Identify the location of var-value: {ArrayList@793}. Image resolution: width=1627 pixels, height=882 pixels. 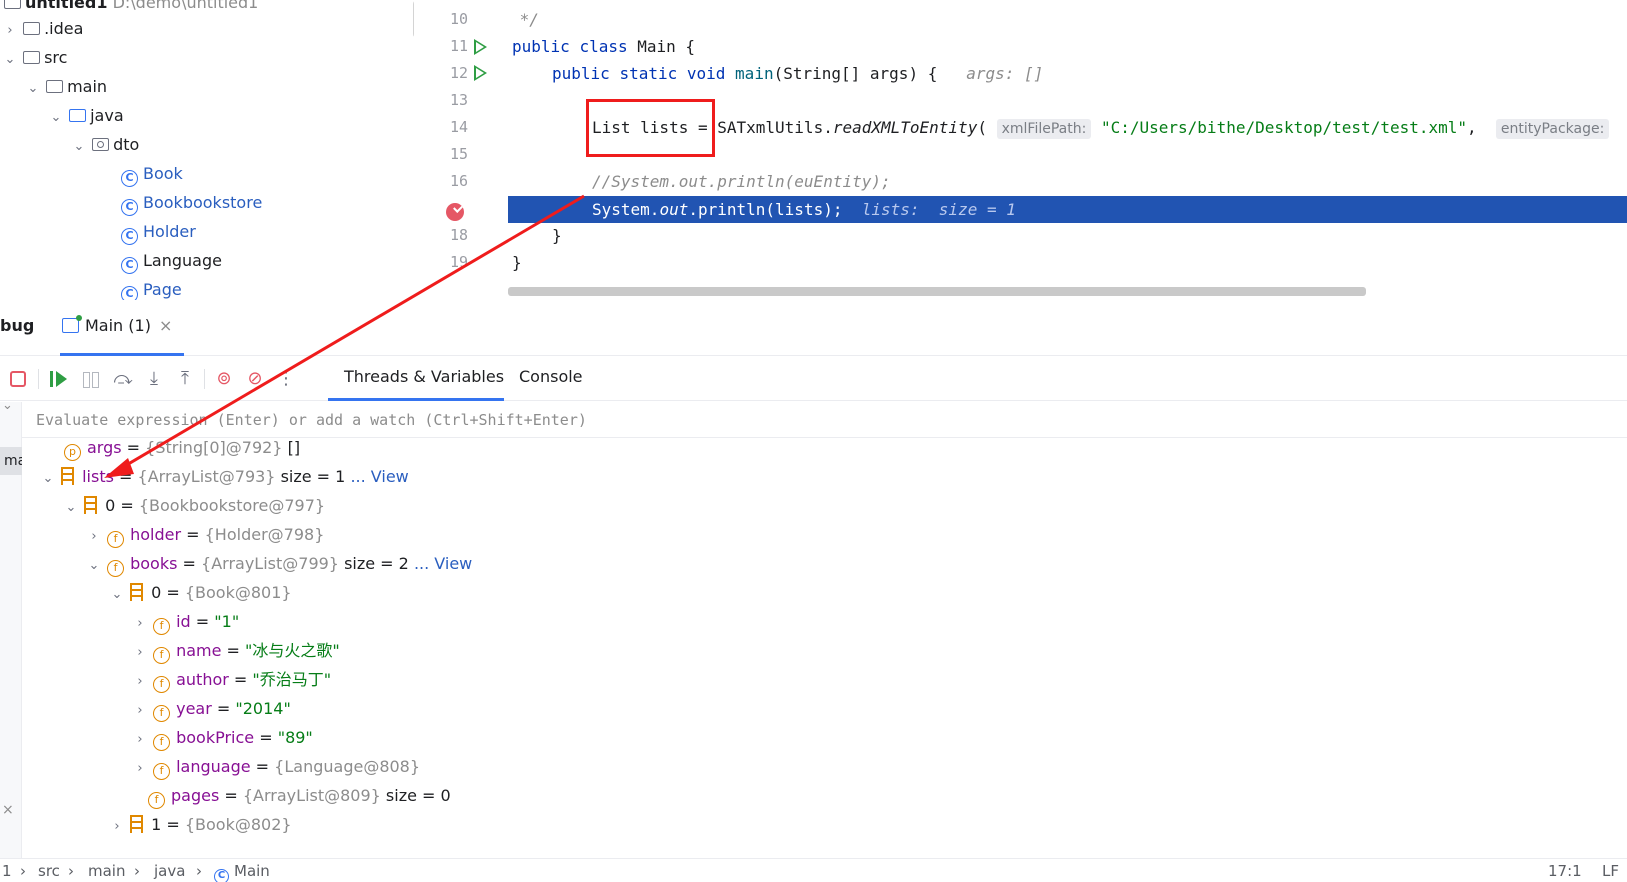
(206, 476).